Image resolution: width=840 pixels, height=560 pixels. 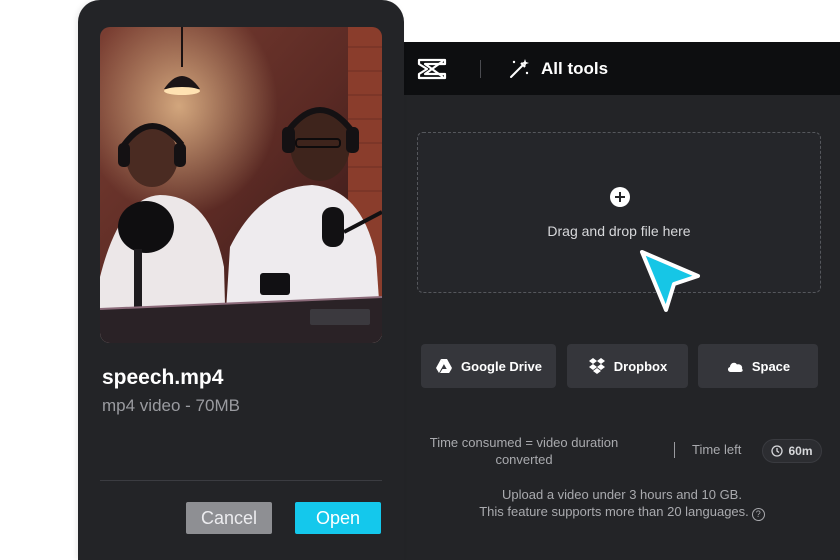 What do you see at coordinates (622, 68) in the screenshot?
I see `top-bar: All tools` at bounding box center [622, 68].